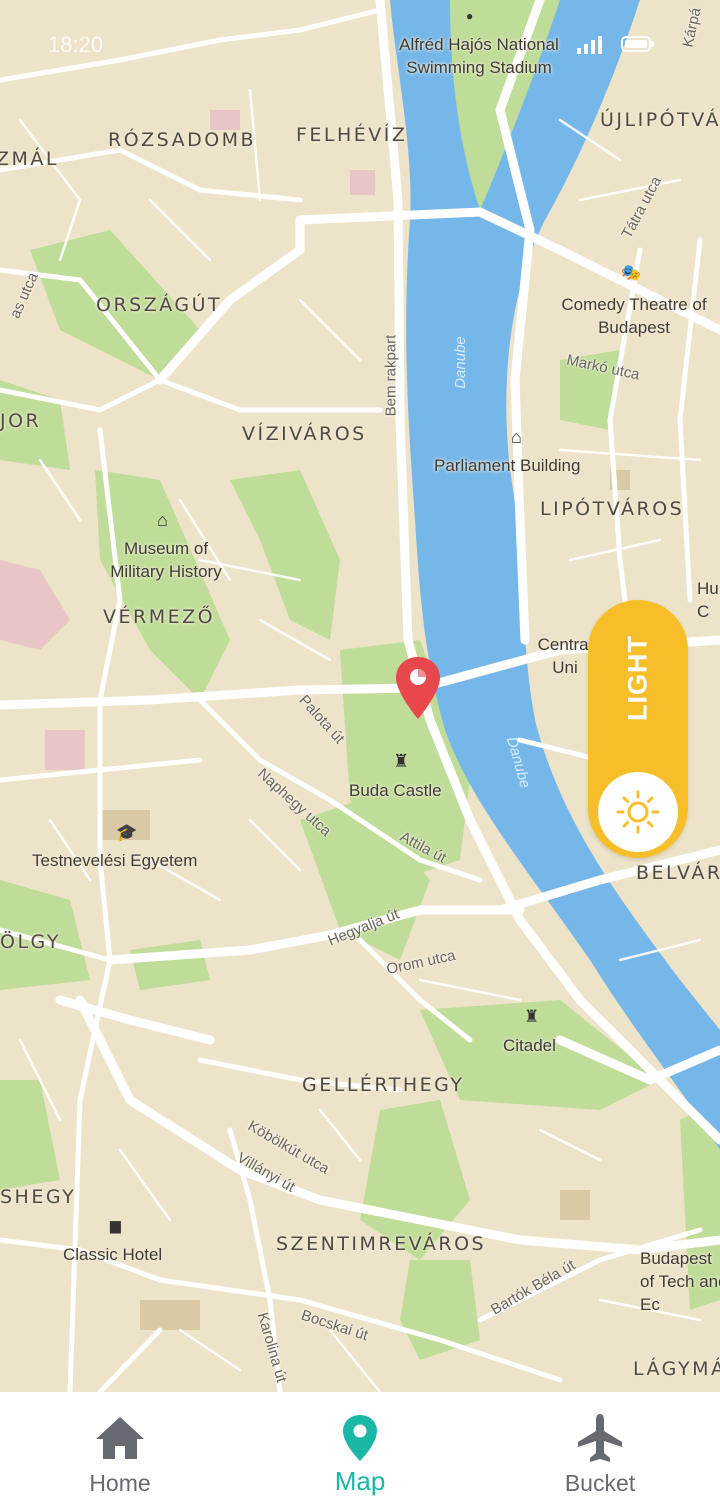 This screenshot has height=1512, width=720. Describe the element at coordinates (162, 520) in the screenshot. I see `museum-icon: ⌂` at that location.